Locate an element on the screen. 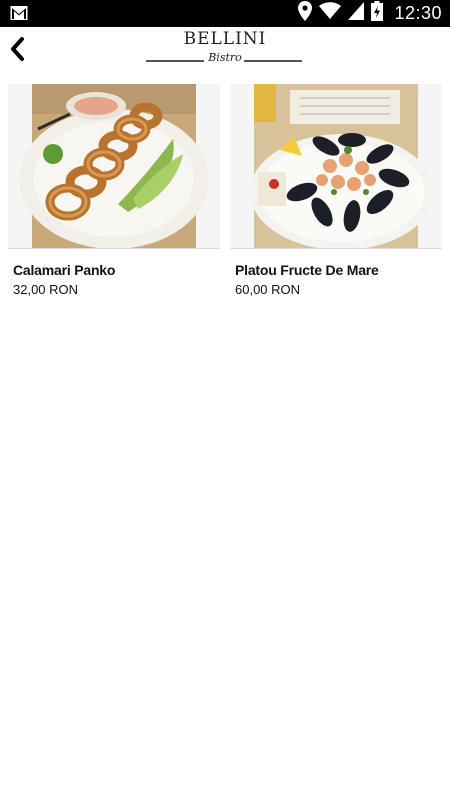  wifi-icon is located at coordinates (330, 13).